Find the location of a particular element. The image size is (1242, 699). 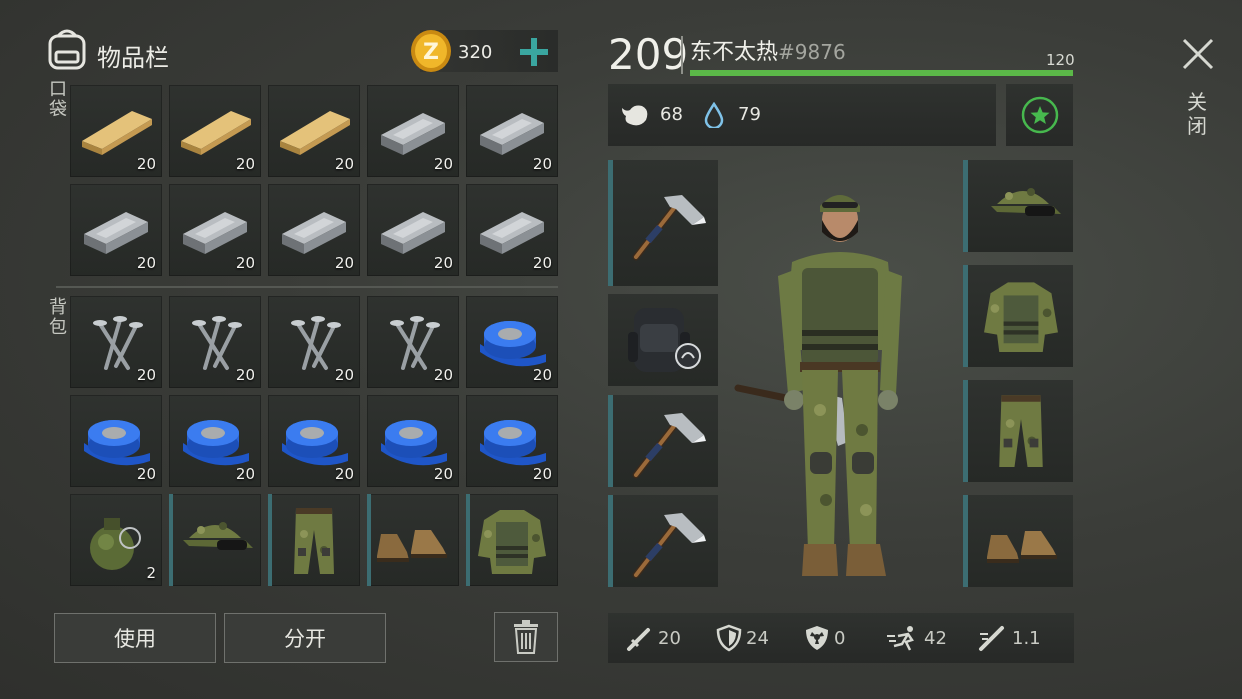

health-bar-fill is located at coordinates (881, 73).